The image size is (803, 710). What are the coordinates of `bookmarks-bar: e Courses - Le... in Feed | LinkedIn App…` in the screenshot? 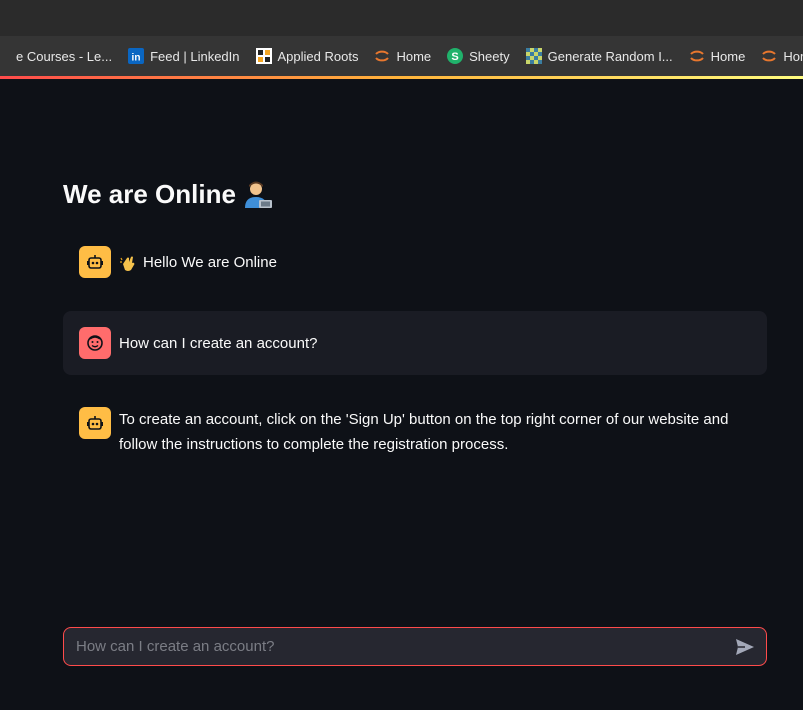 It's located at (401, 56).